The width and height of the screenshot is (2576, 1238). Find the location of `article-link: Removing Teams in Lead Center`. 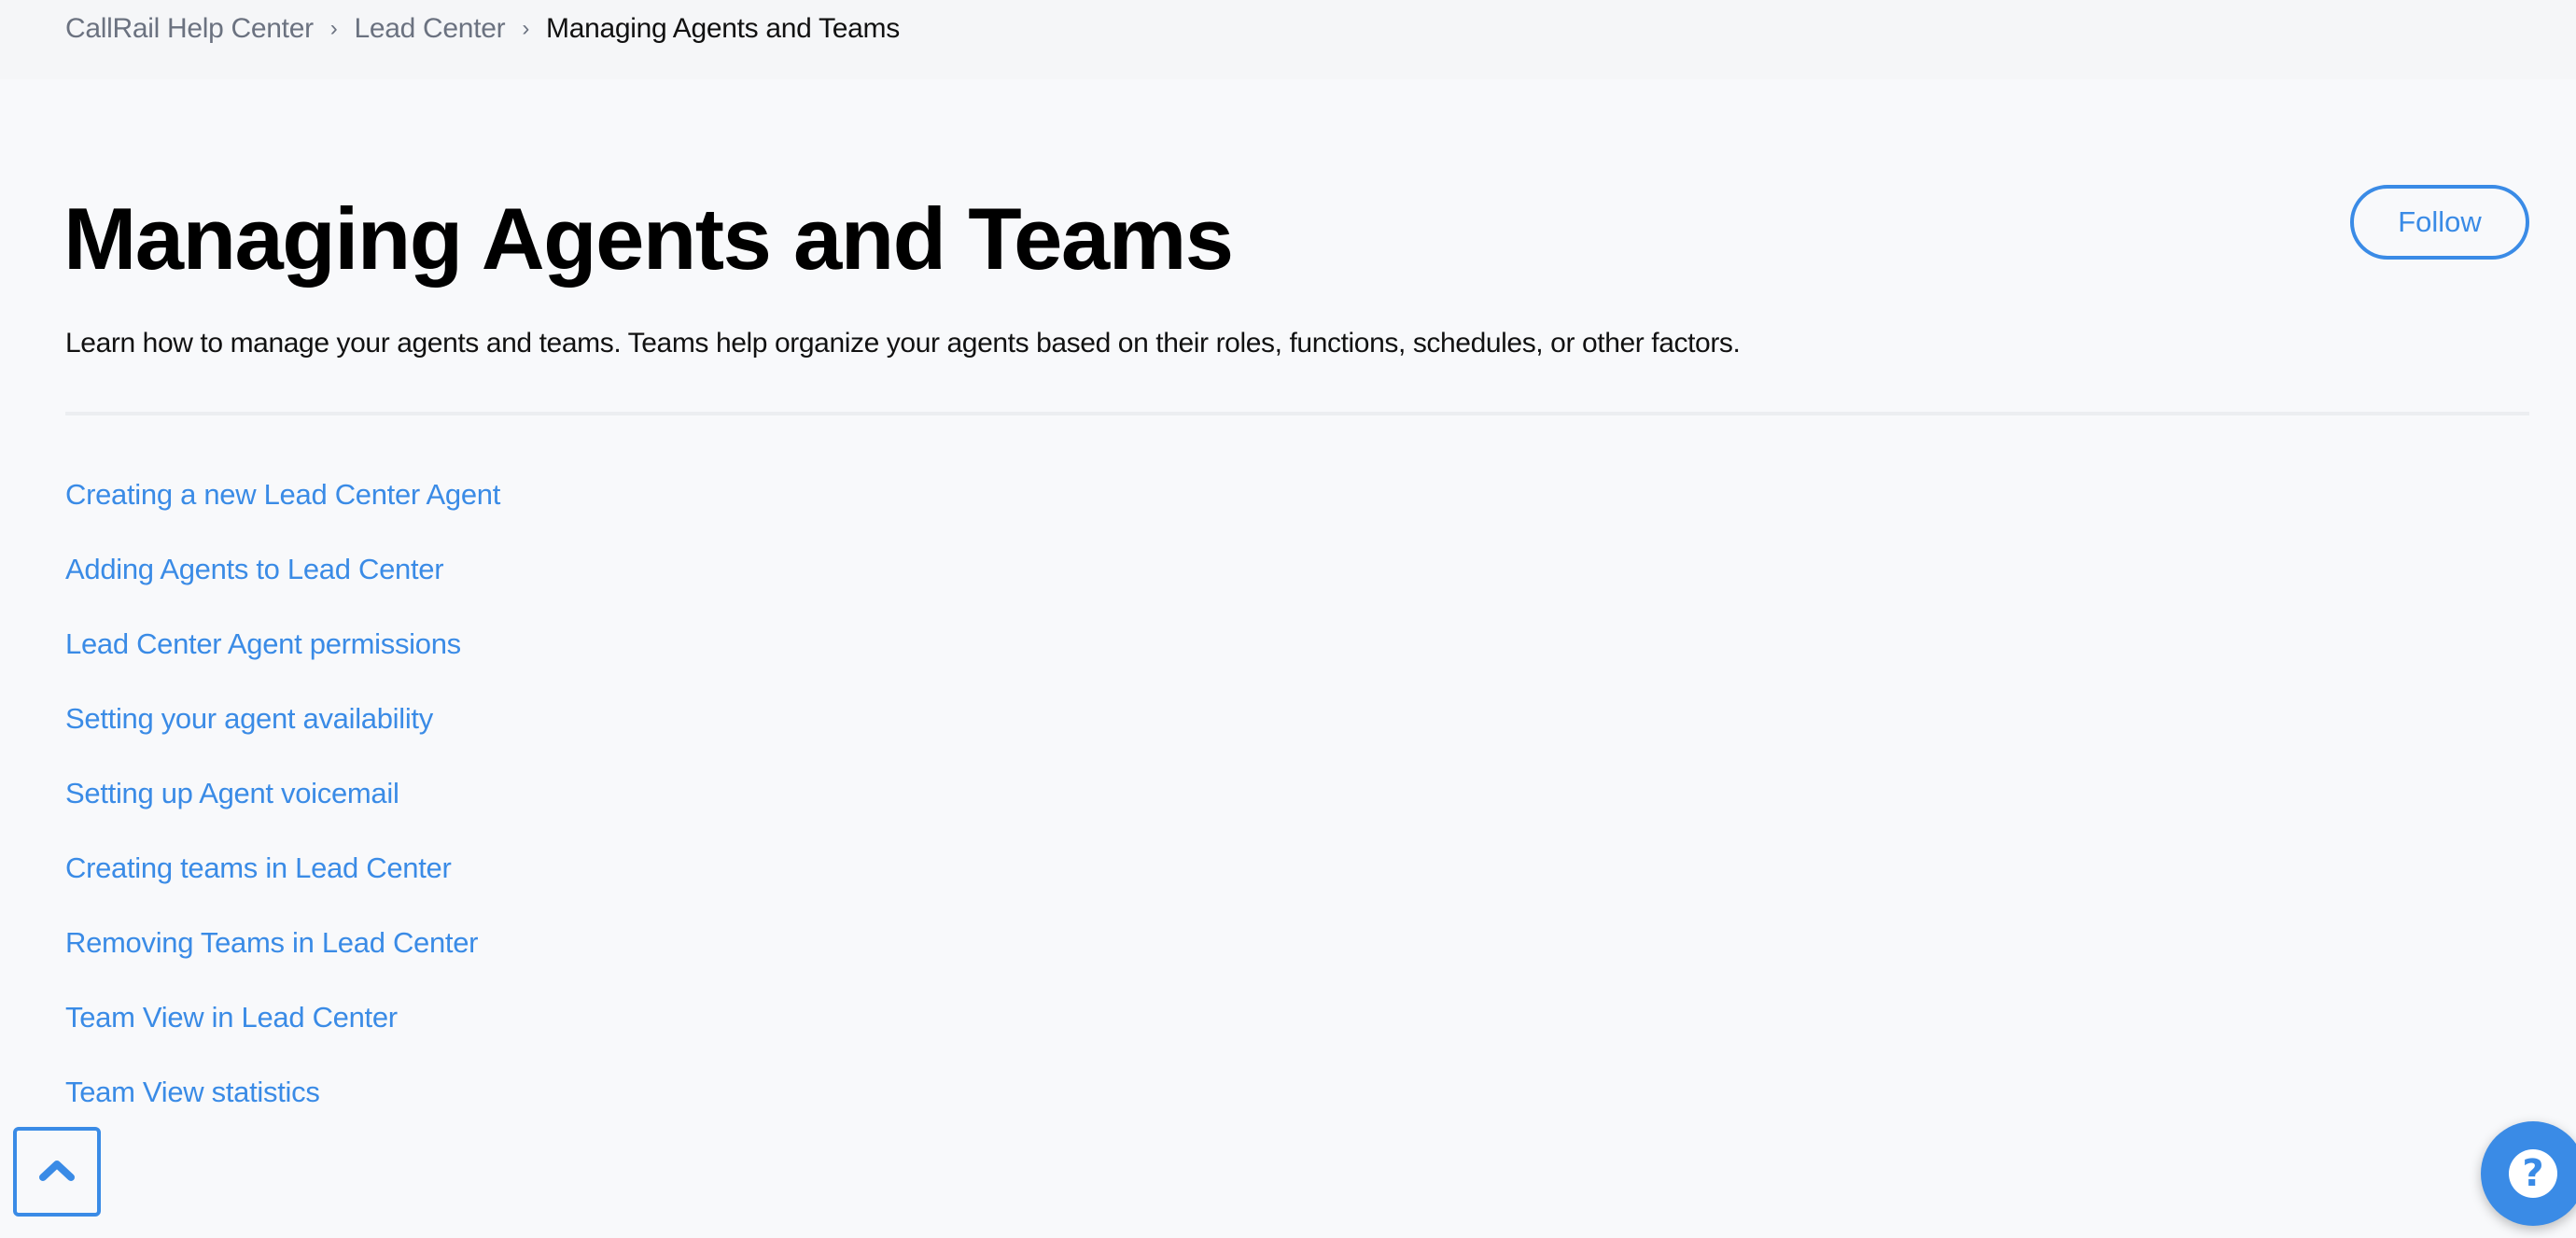

article-link: Removing Teams in Lead Center is located at coordinates (272, 943).